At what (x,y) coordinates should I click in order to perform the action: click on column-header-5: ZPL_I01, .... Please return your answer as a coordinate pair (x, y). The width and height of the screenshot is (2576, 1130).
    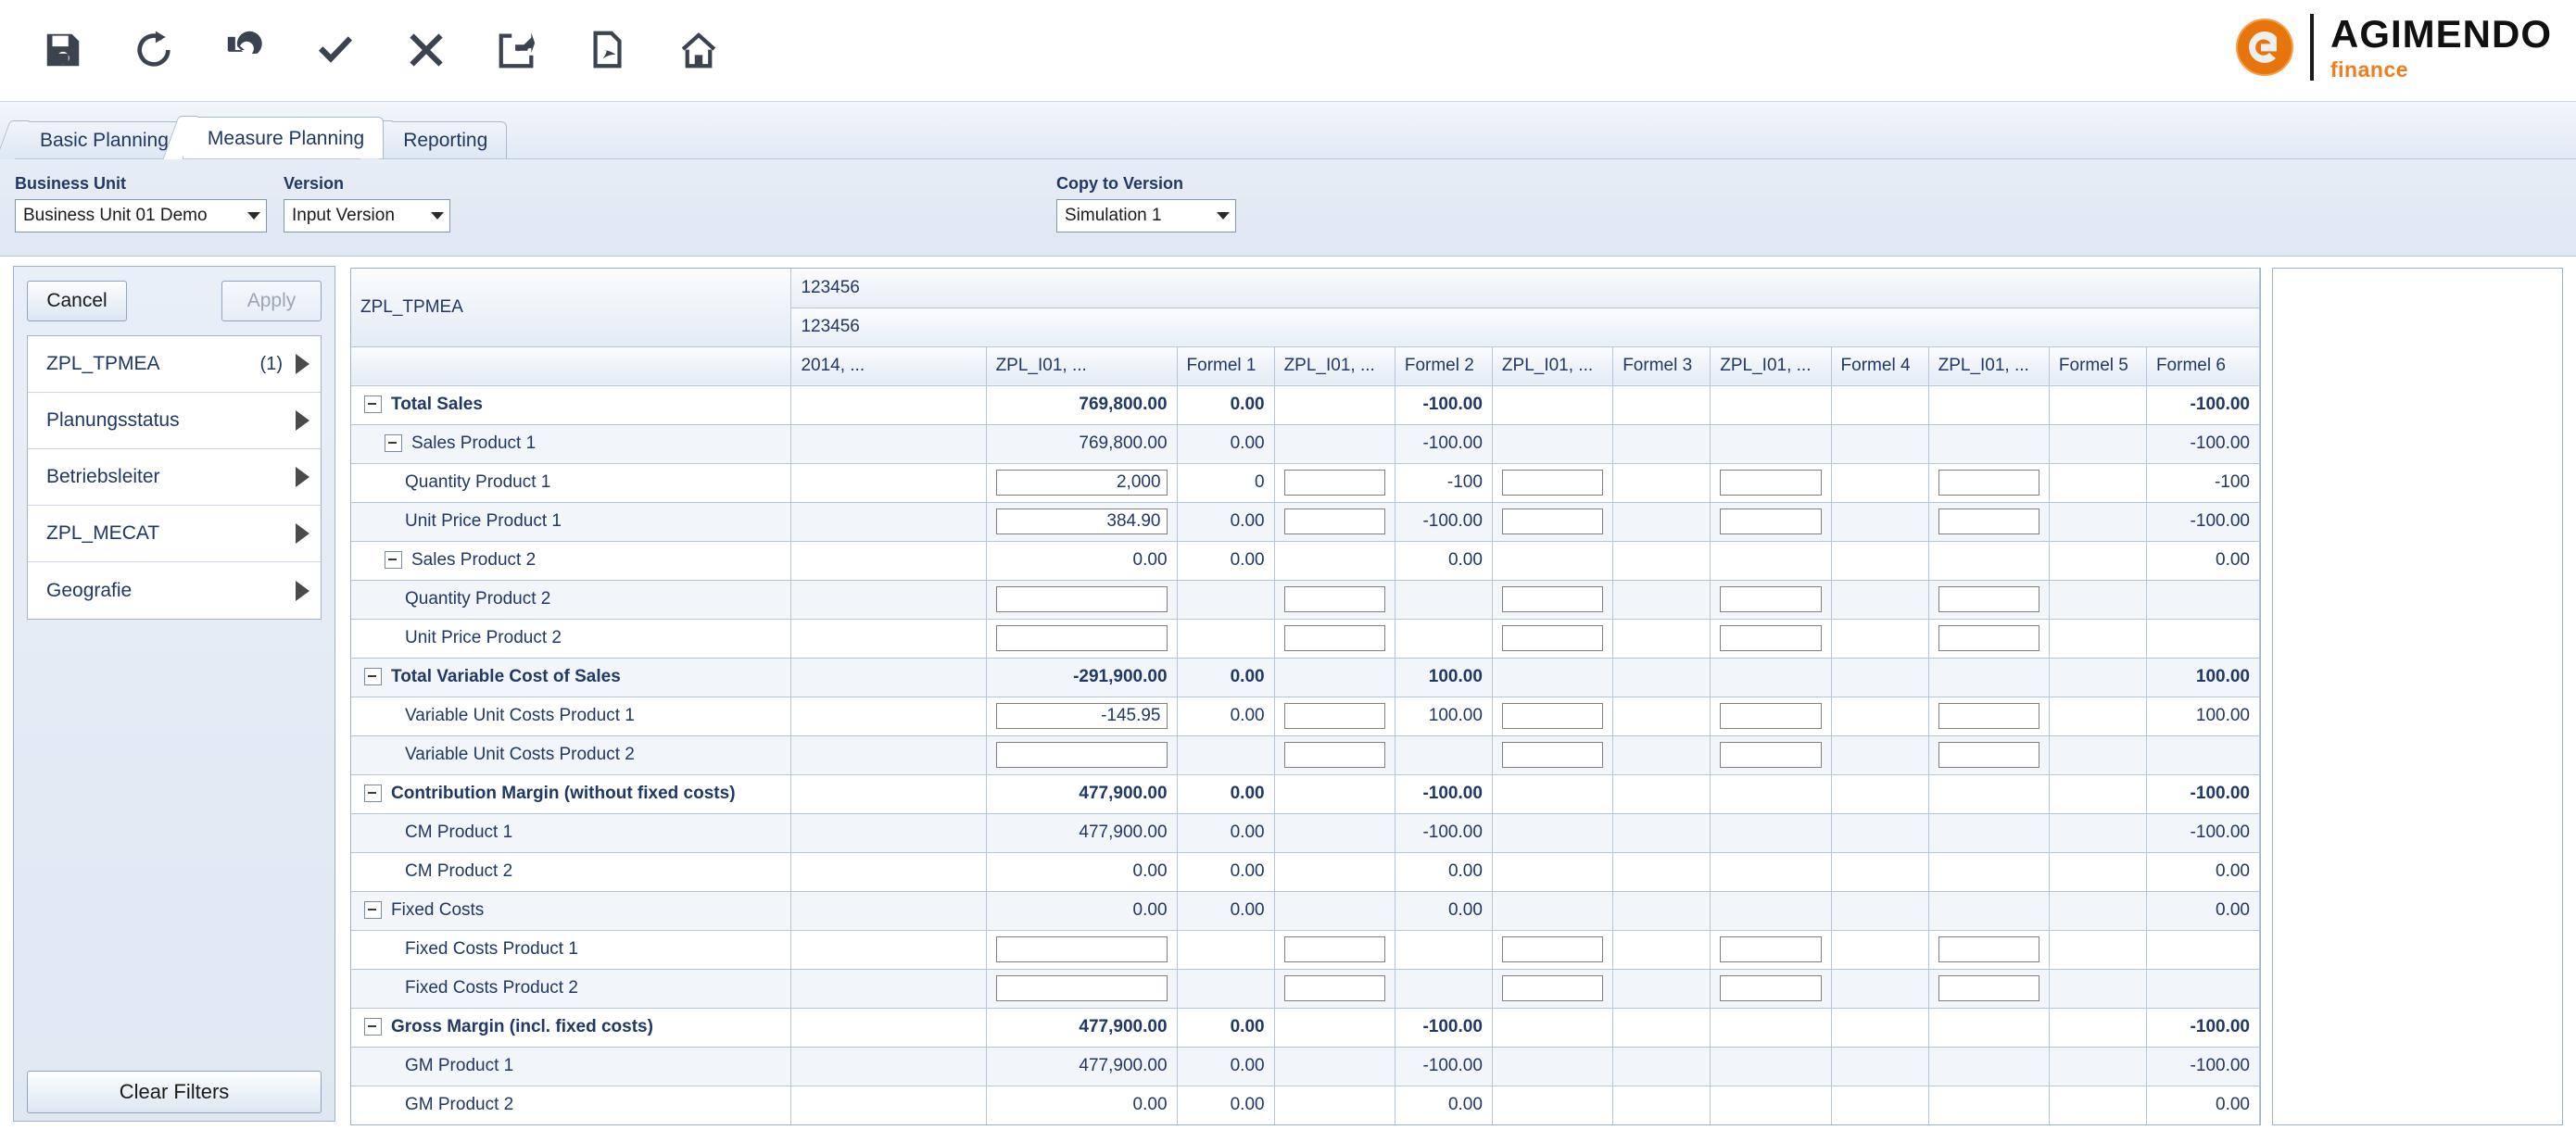
    Looking at the image, I should click on (1553, 366).